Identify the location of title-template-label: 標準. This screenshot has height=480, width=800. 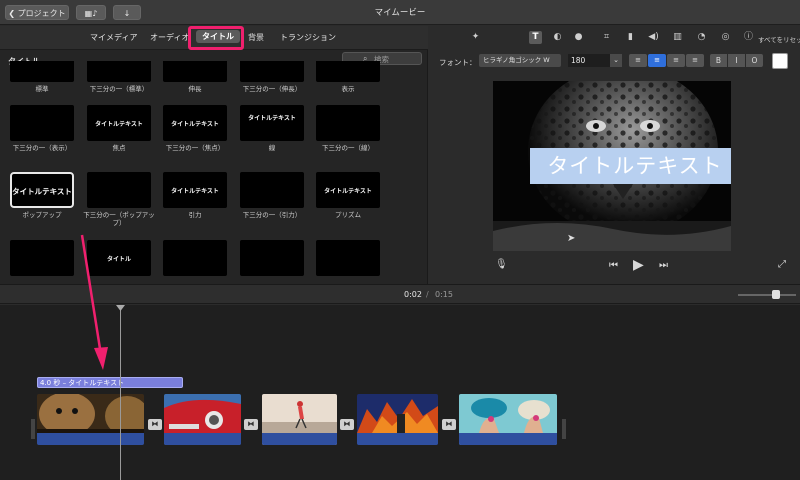
(42, 89).